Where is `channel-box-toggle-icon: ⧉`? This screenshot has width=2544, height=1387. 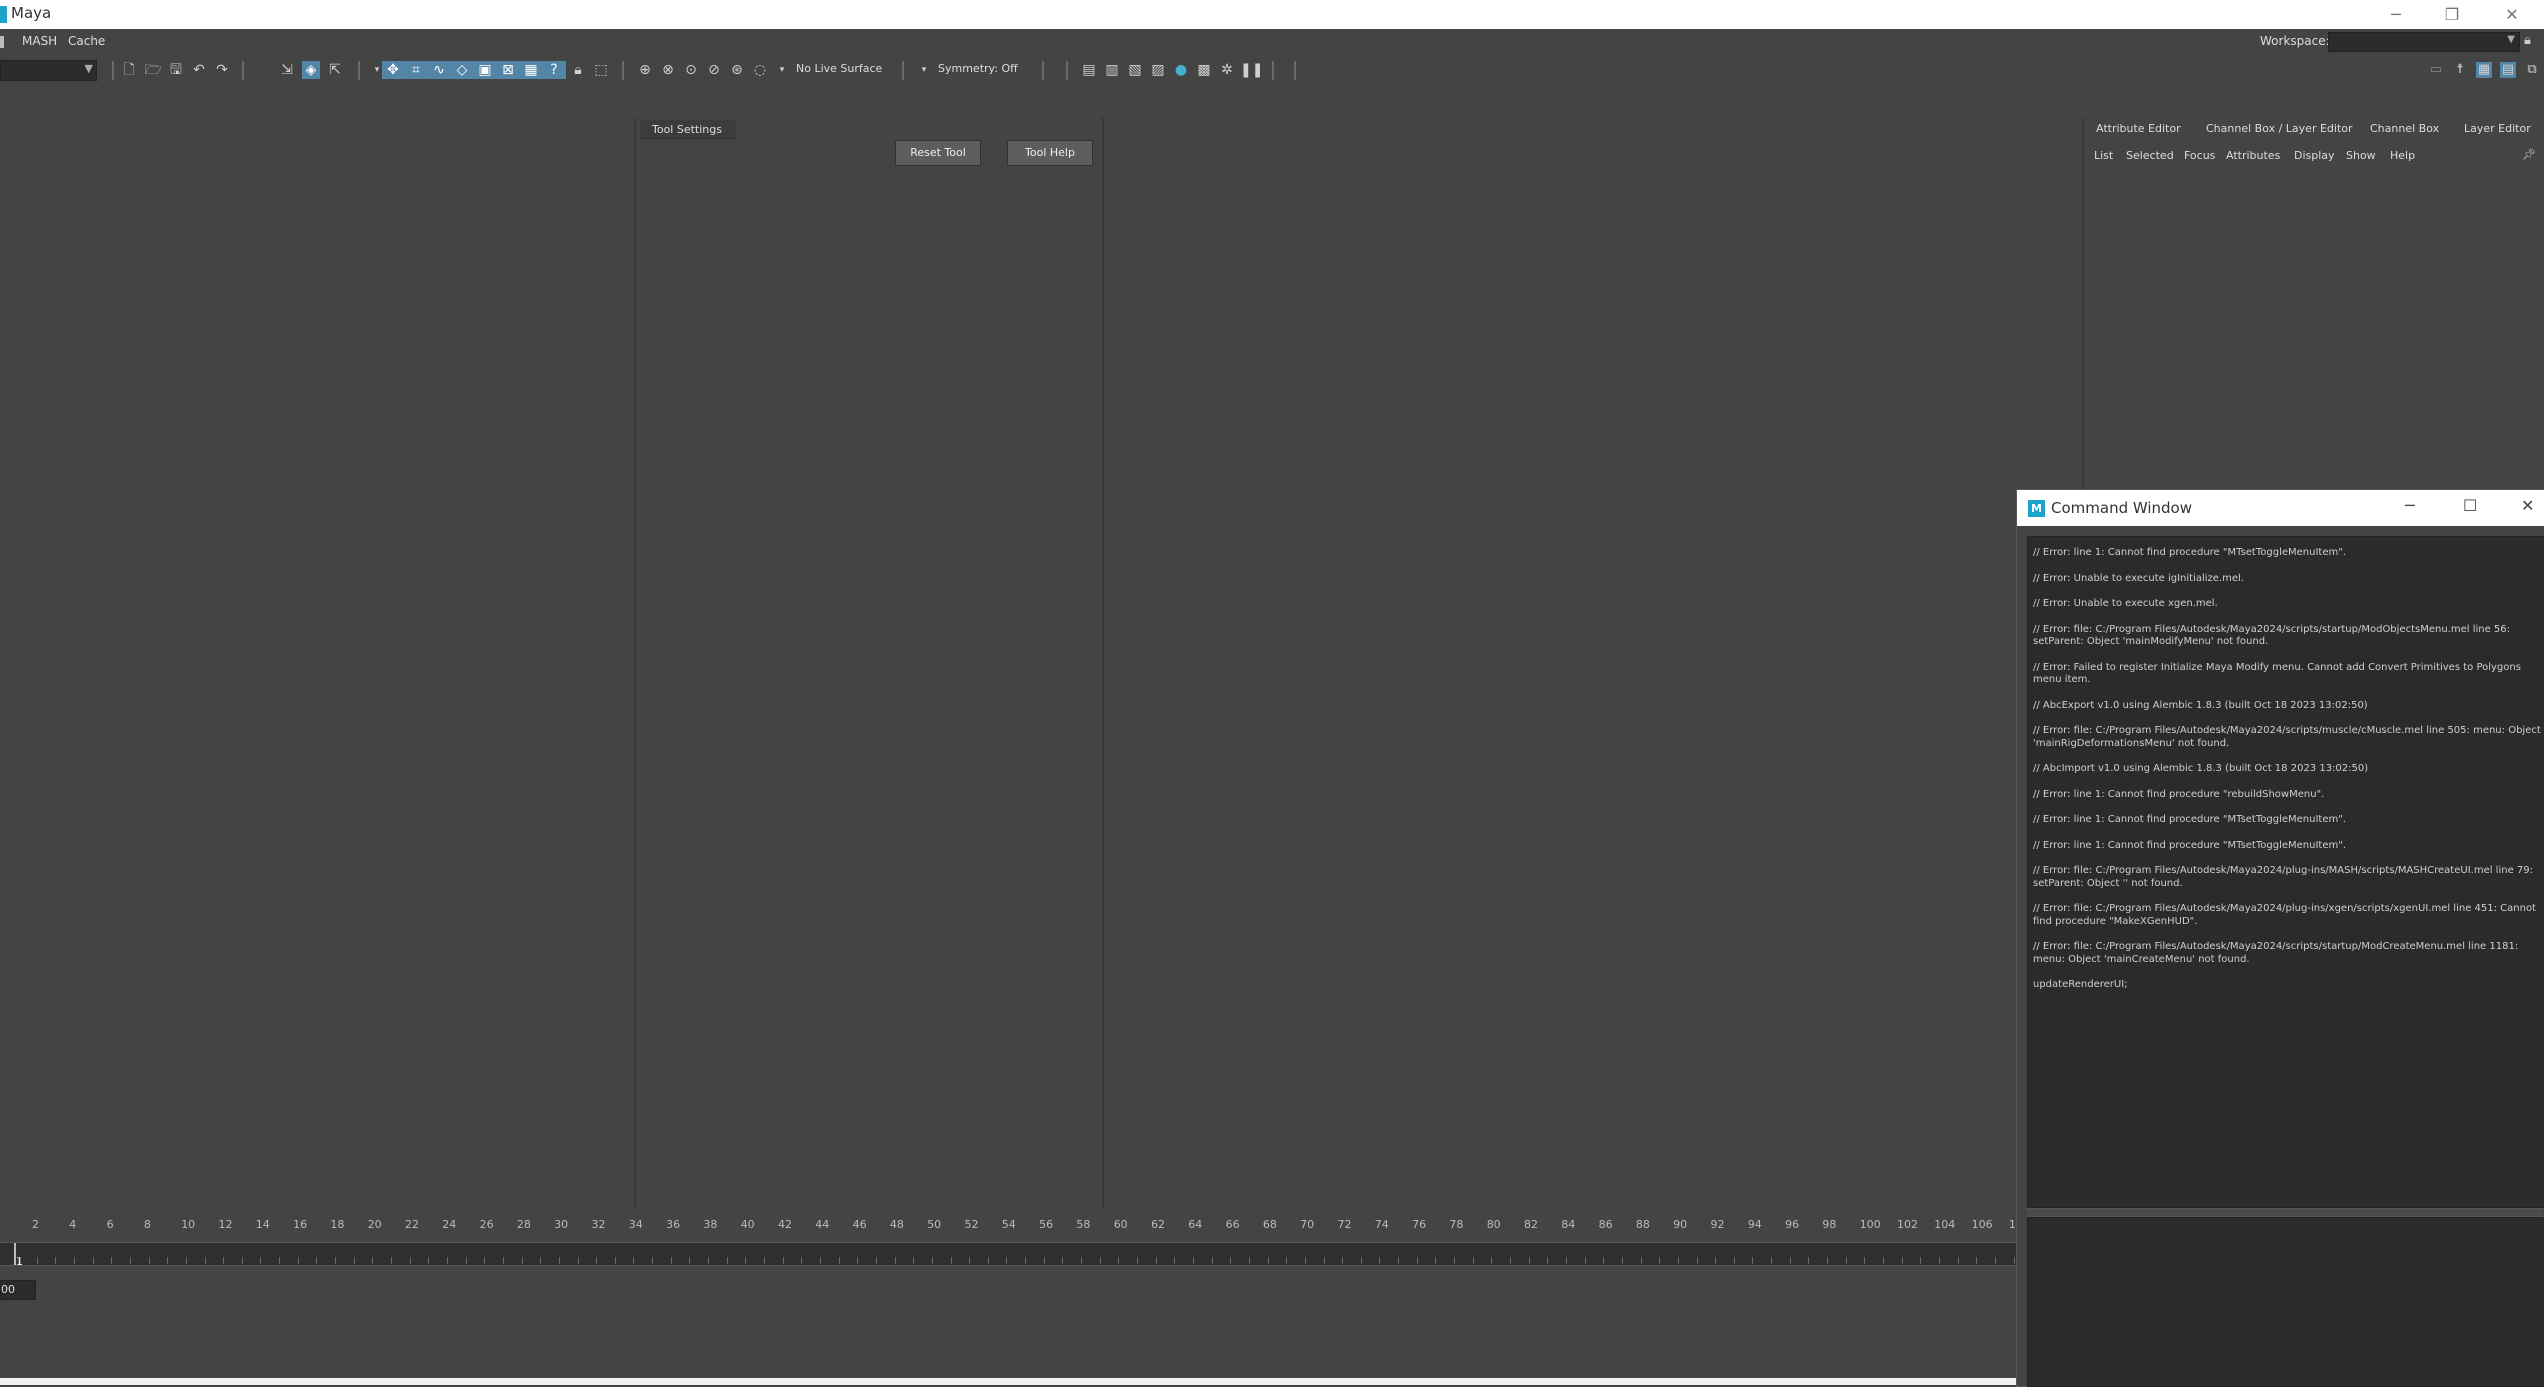 channel-box-toggle-icon: ⧉ is located at coordinates (2532, 70).